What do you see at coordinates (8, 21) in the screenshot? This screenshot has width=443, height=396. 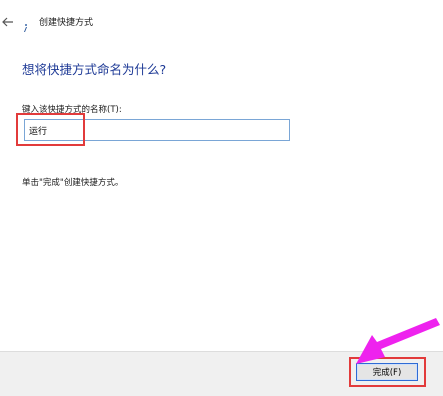 I see `back-arrow-icon` at bounding box center [8, 21].